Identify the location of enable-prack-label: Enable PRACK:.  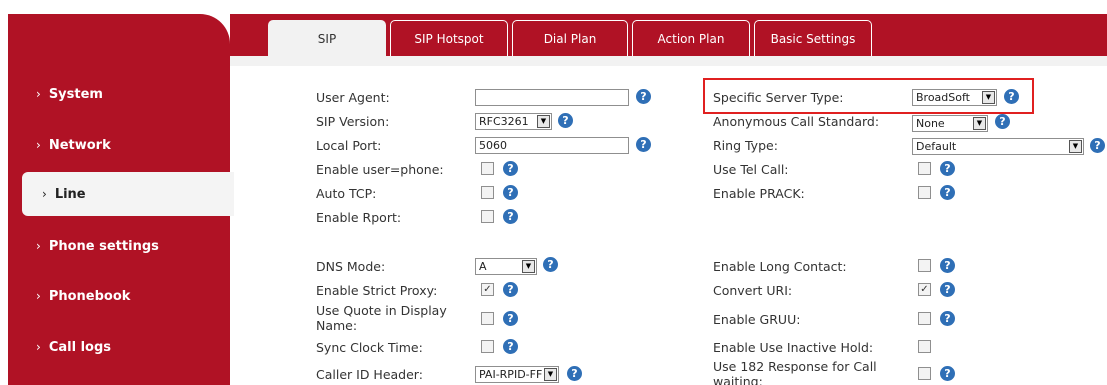
(759, 193).